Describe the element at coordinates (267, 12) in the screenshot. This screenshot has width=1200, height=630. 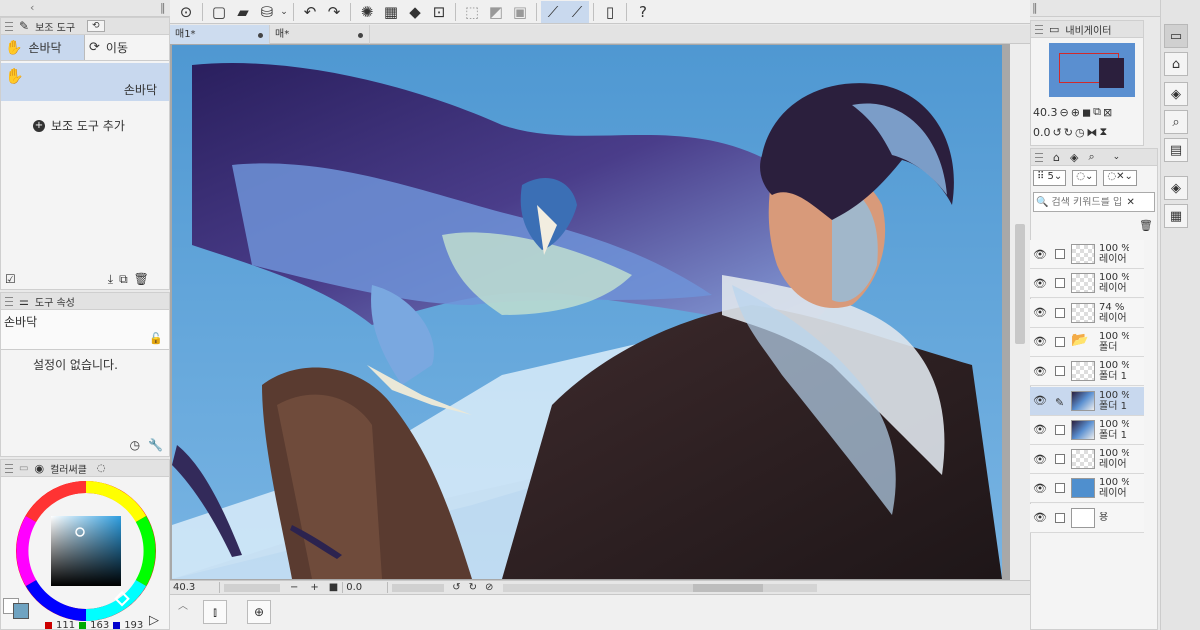
I see `save-icon: ⛁` at that location.